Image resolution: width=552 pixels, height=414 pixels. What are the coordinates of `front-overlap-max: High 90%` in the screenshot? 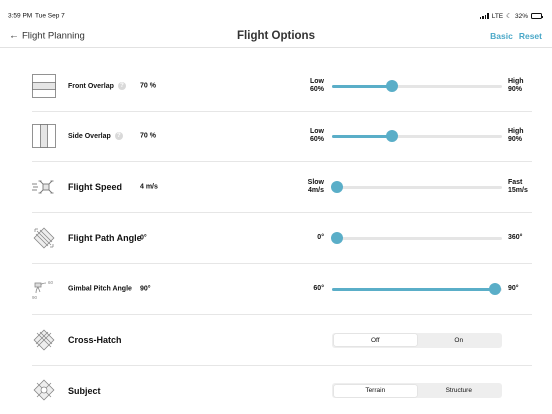 It's located at (516, 86).